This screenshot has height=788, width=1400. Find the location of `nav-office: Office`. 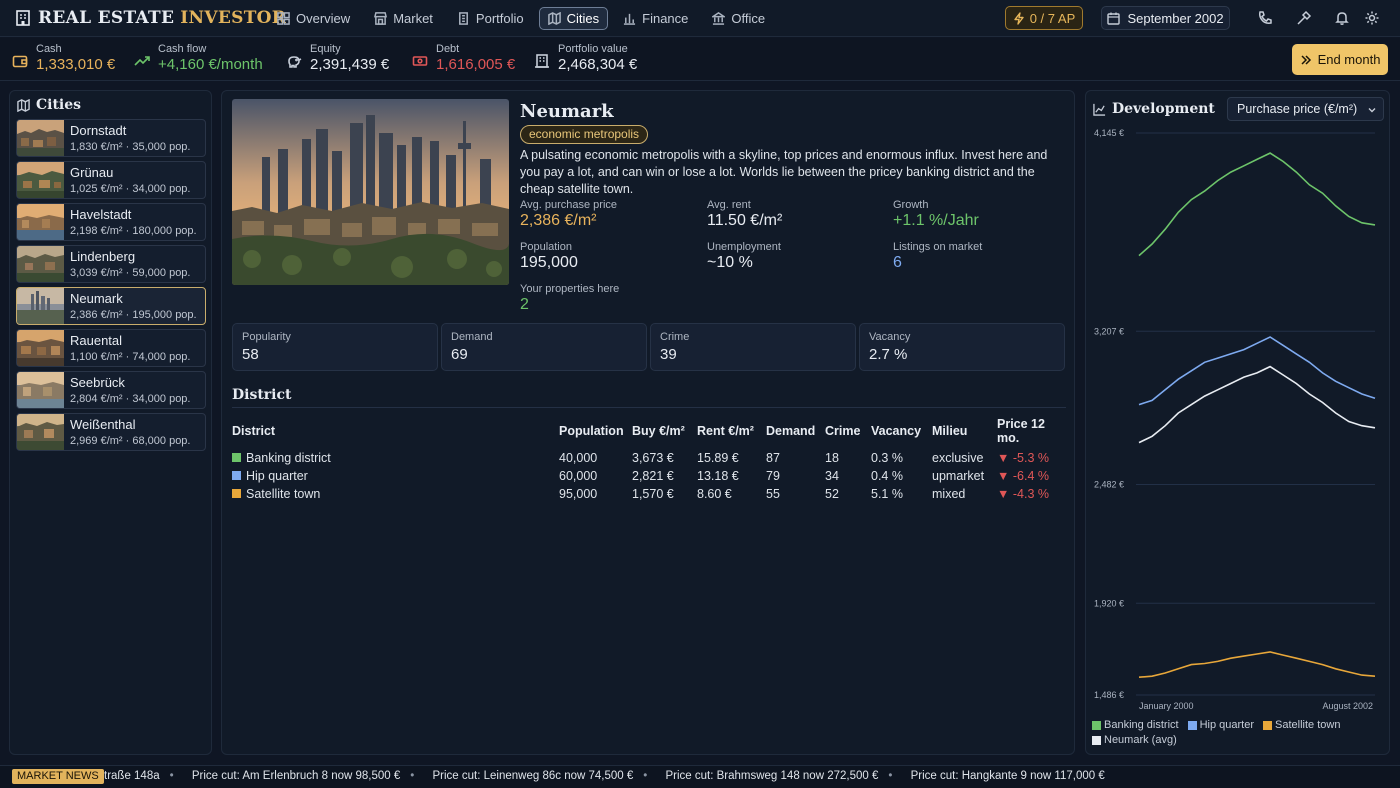

nav-office: Office is located at coordinates (738, 18).